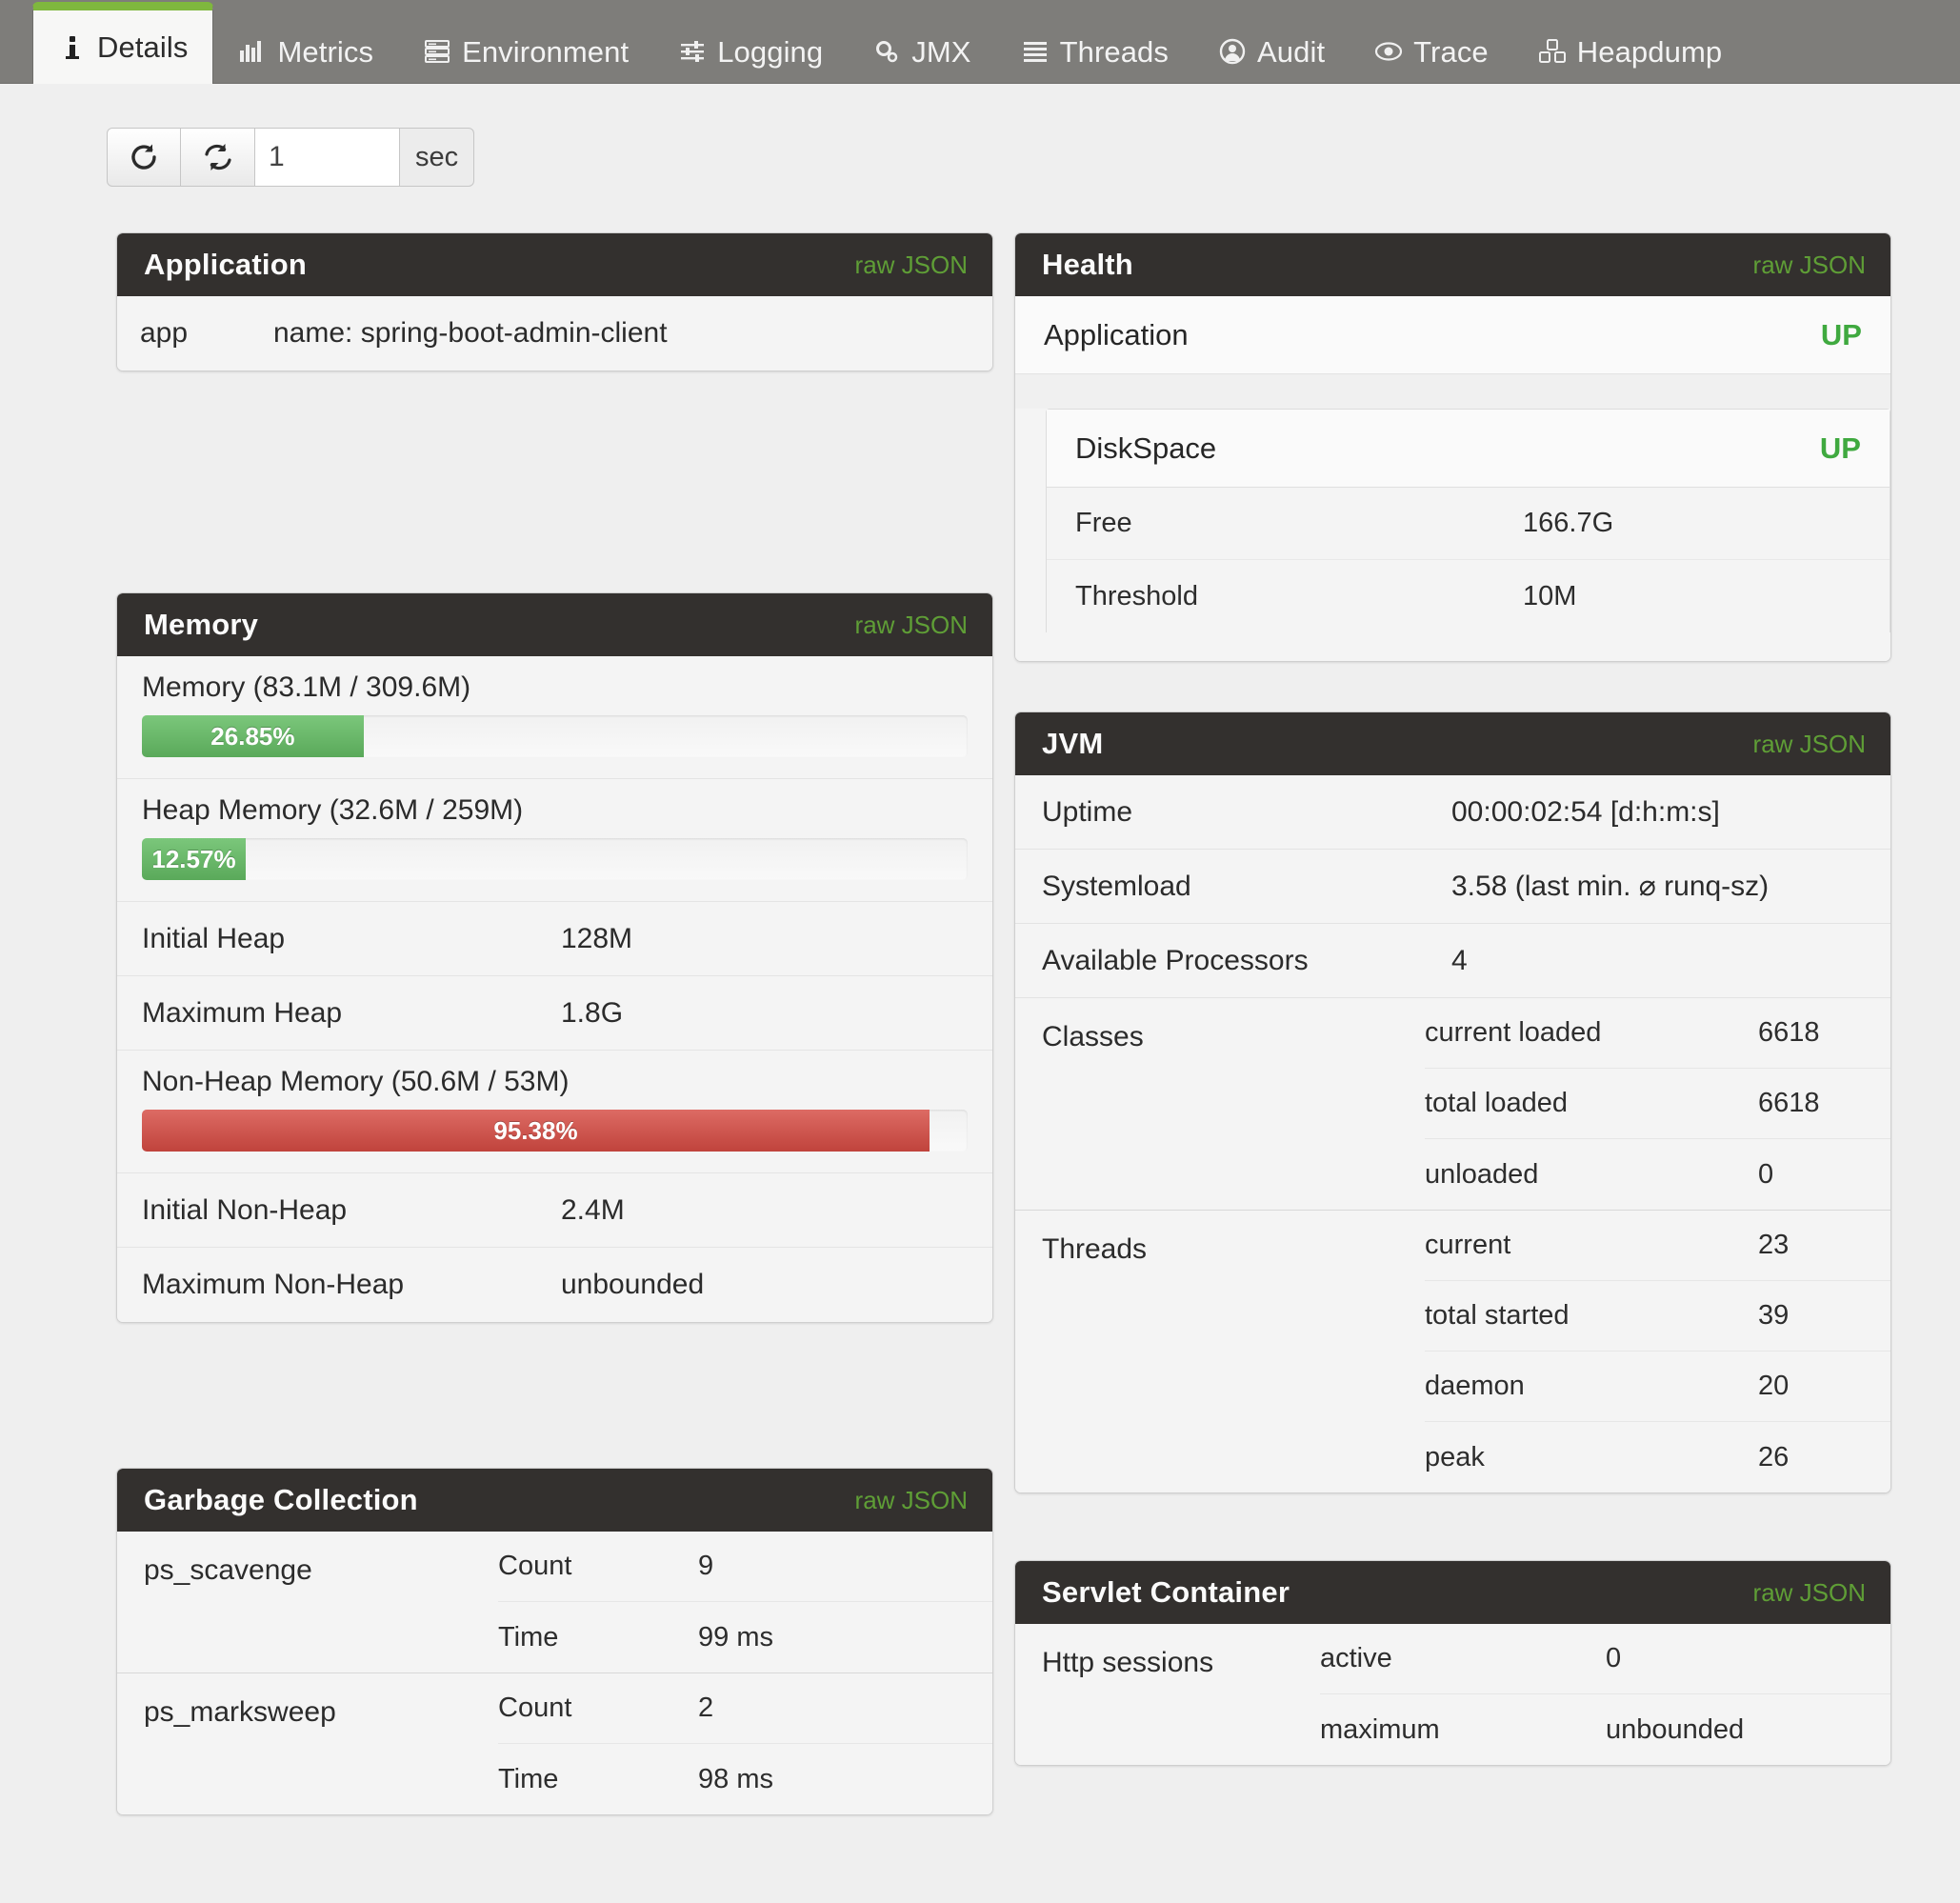 Image resolution: width=1960 pixels, height=1903 pixels. Describe the element at coordinates (1605, 1659) in the screenshot. I see `table-row: active 0` at that location.